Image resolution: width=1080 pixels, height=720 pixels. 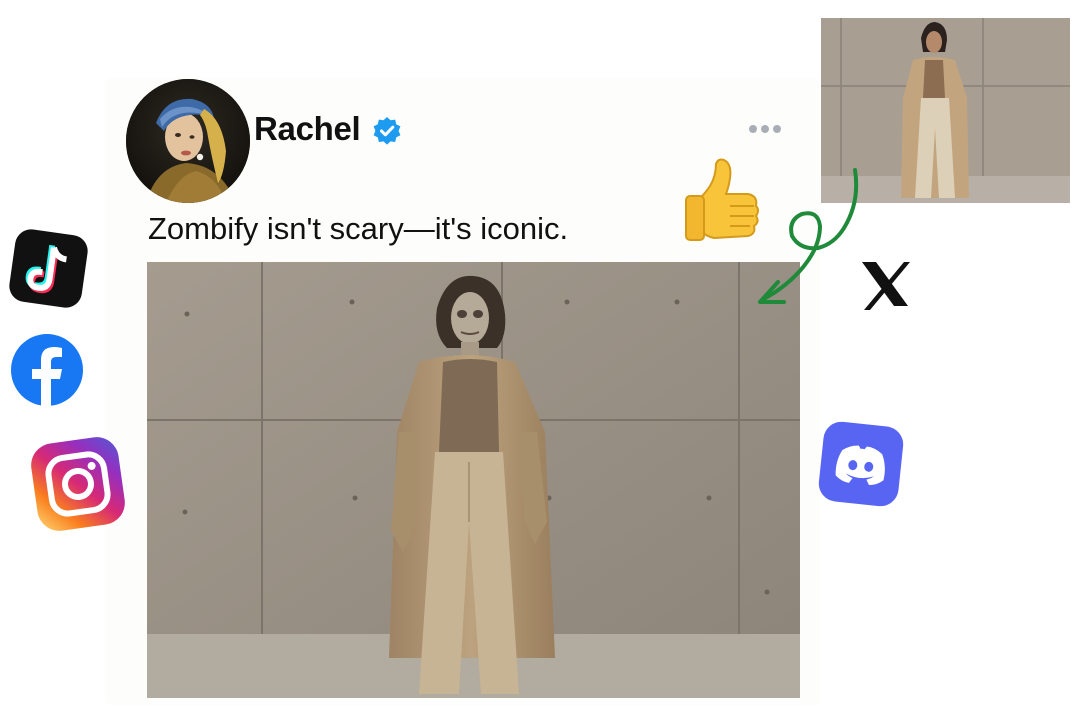 What do you see at coordinates (78, 484) in the screenshot?
I see `instagram-icon` at bounding box center [78, 484].